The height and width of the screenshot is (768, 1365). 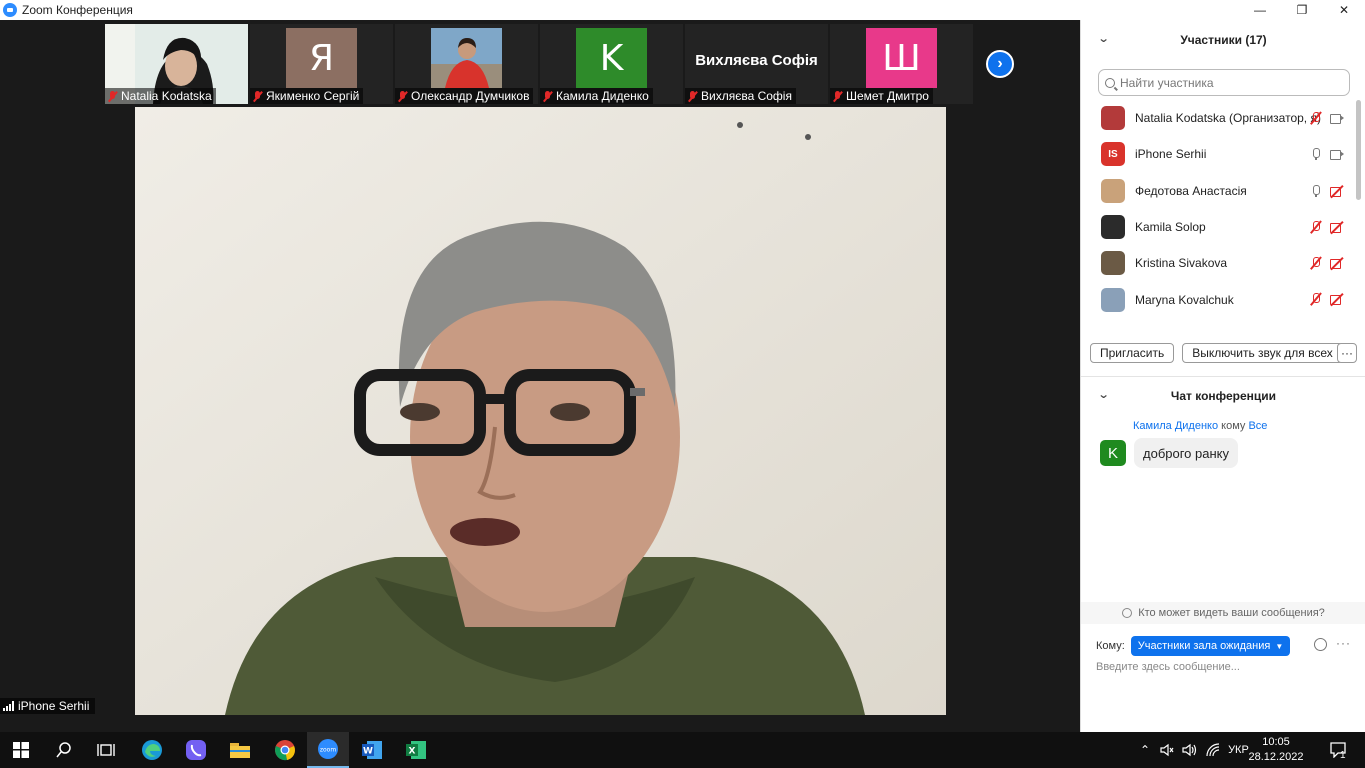 What do you see at coordinates (1347, 353) in the screenshot?
I see `participants-more-button: ···` at bounding box center [1347, 353].